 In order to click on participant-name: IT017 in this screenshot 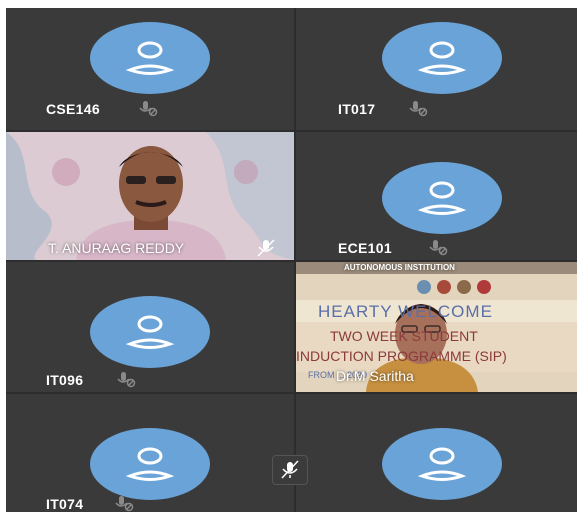, I will do `click(357, 109)`.